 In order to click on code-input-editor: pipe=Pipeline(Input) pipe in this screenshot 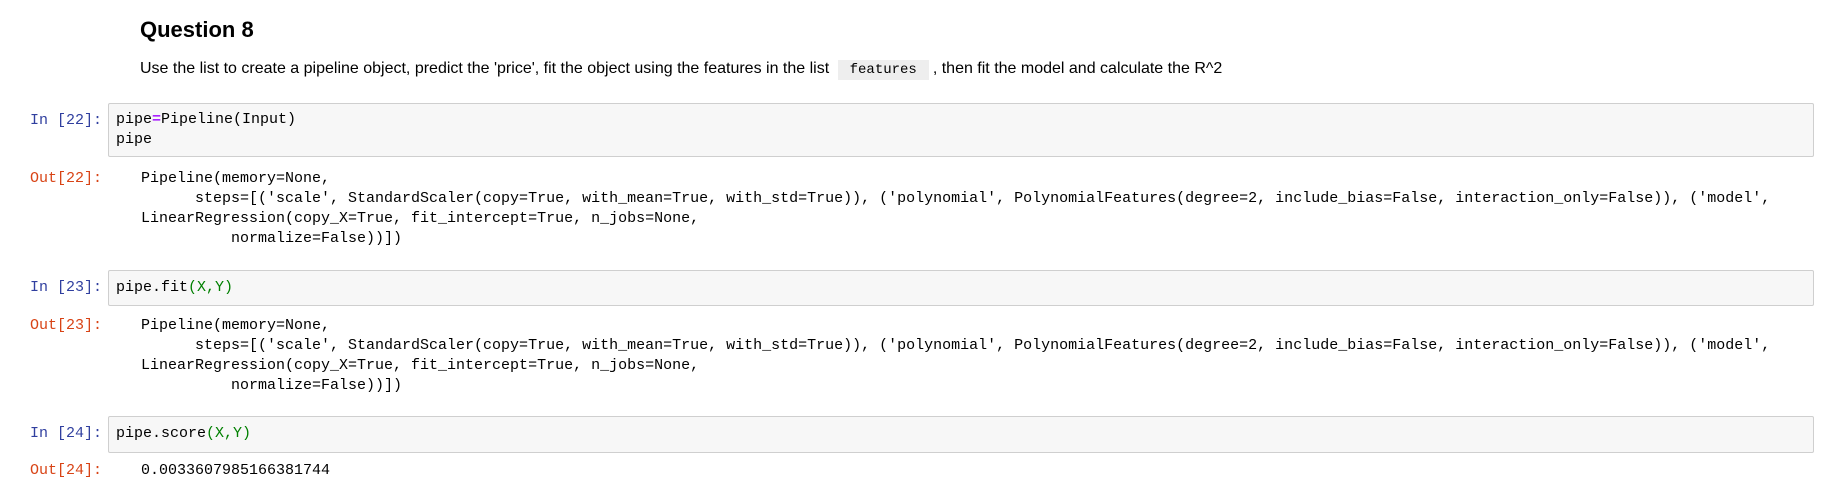, I will do `click(961, 130)`.